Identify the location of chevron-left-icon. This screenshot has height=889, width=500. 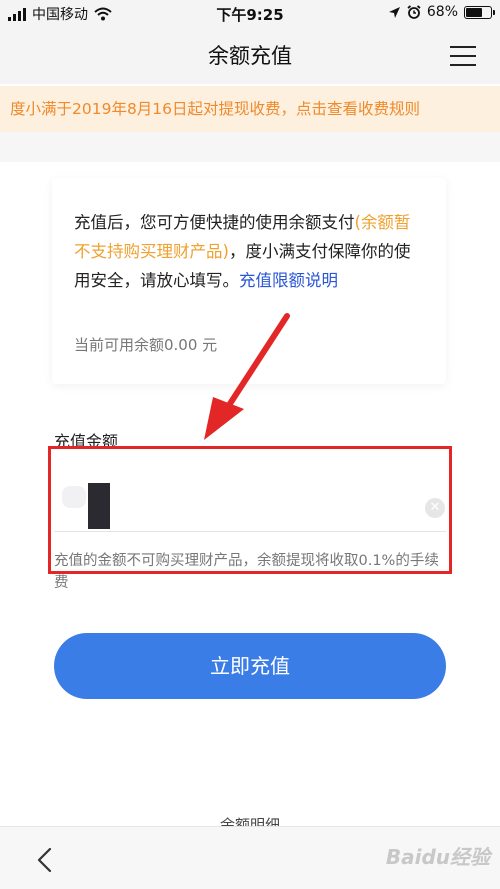
(45, 860).